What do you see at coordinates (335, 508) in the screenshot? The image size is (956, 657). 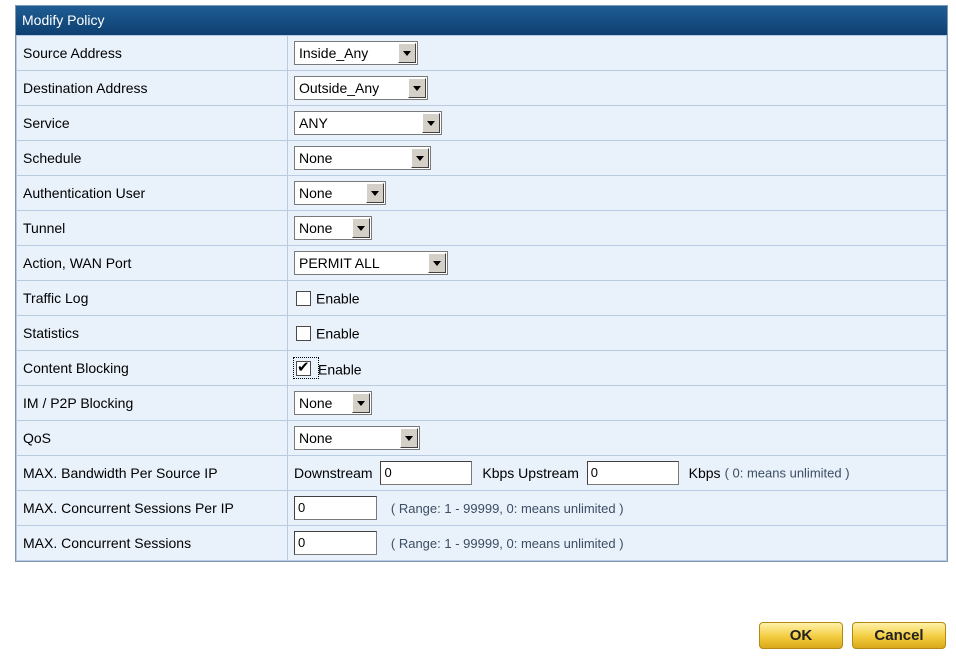 I see `max-sessions-per-ip-input: 0` at bounding box center [335, 508].